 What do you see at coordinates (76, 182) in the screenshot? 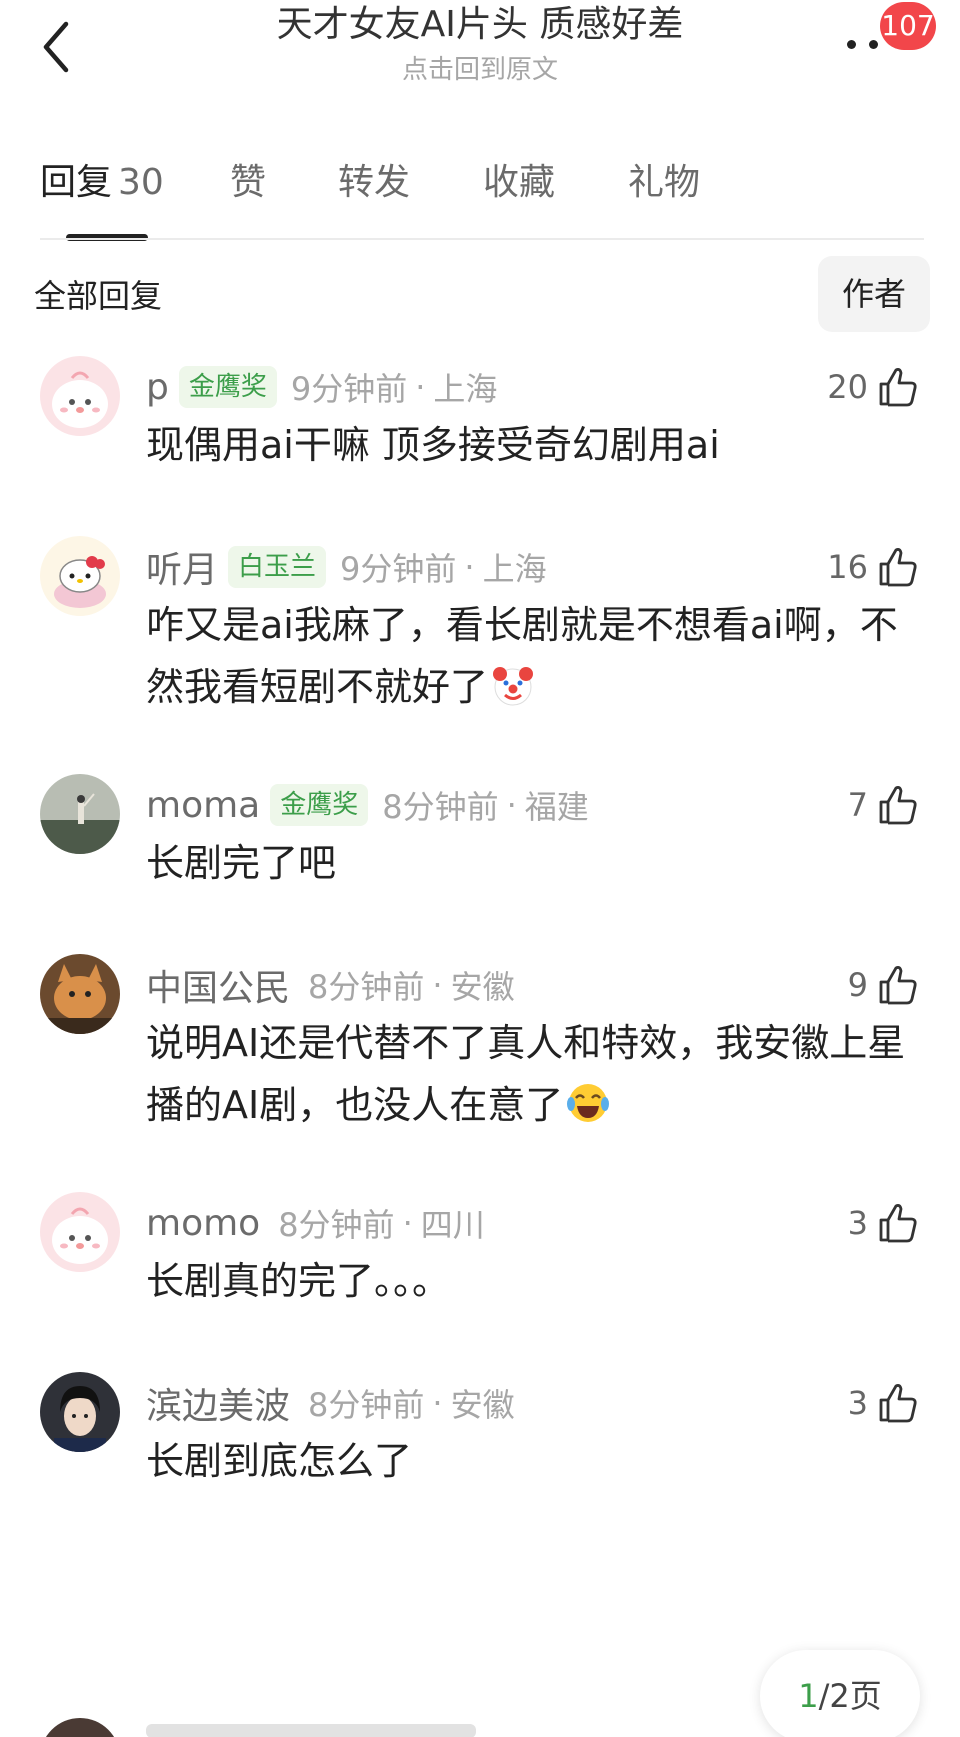
I see `tab-label: 回复` at bounding box center [76, 182].